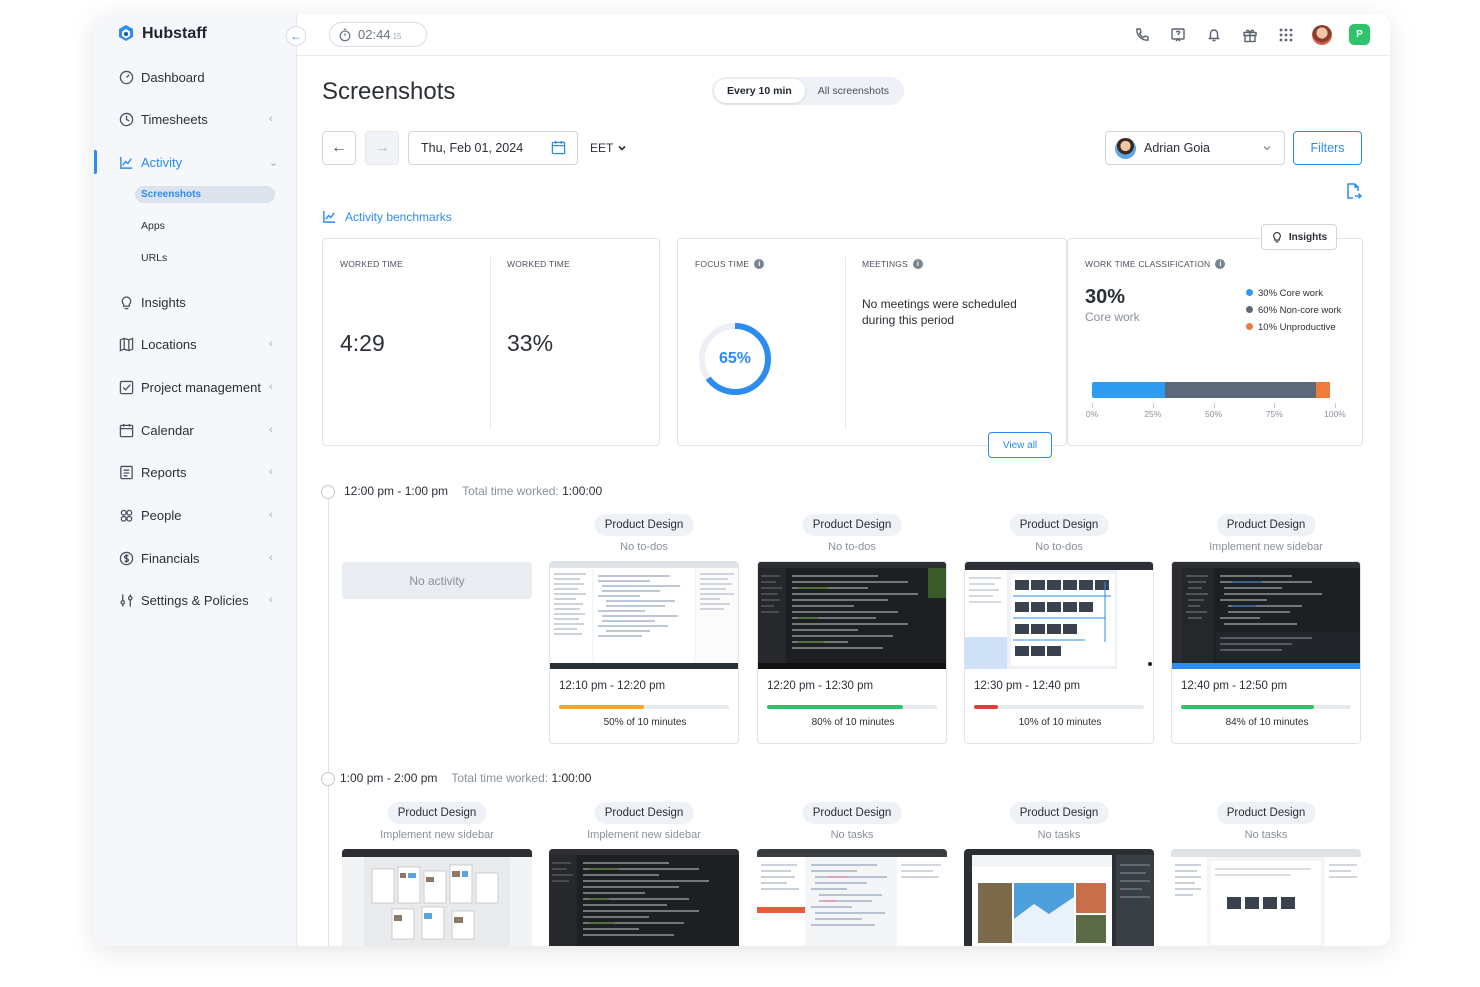  What do you see at coordinates (1195, 148) in the screenshot?
I see `user-select: Adrian Goia` at bounding box center [1195, 148].